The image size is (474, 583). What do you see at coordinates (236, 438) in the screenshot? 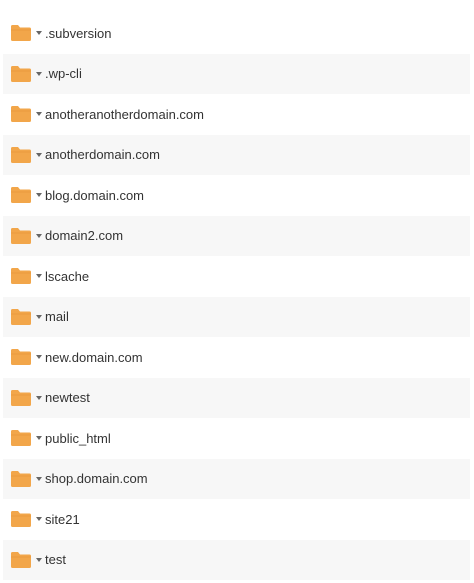
I see `folder-row: public_html` at bounding box center [236, 438].